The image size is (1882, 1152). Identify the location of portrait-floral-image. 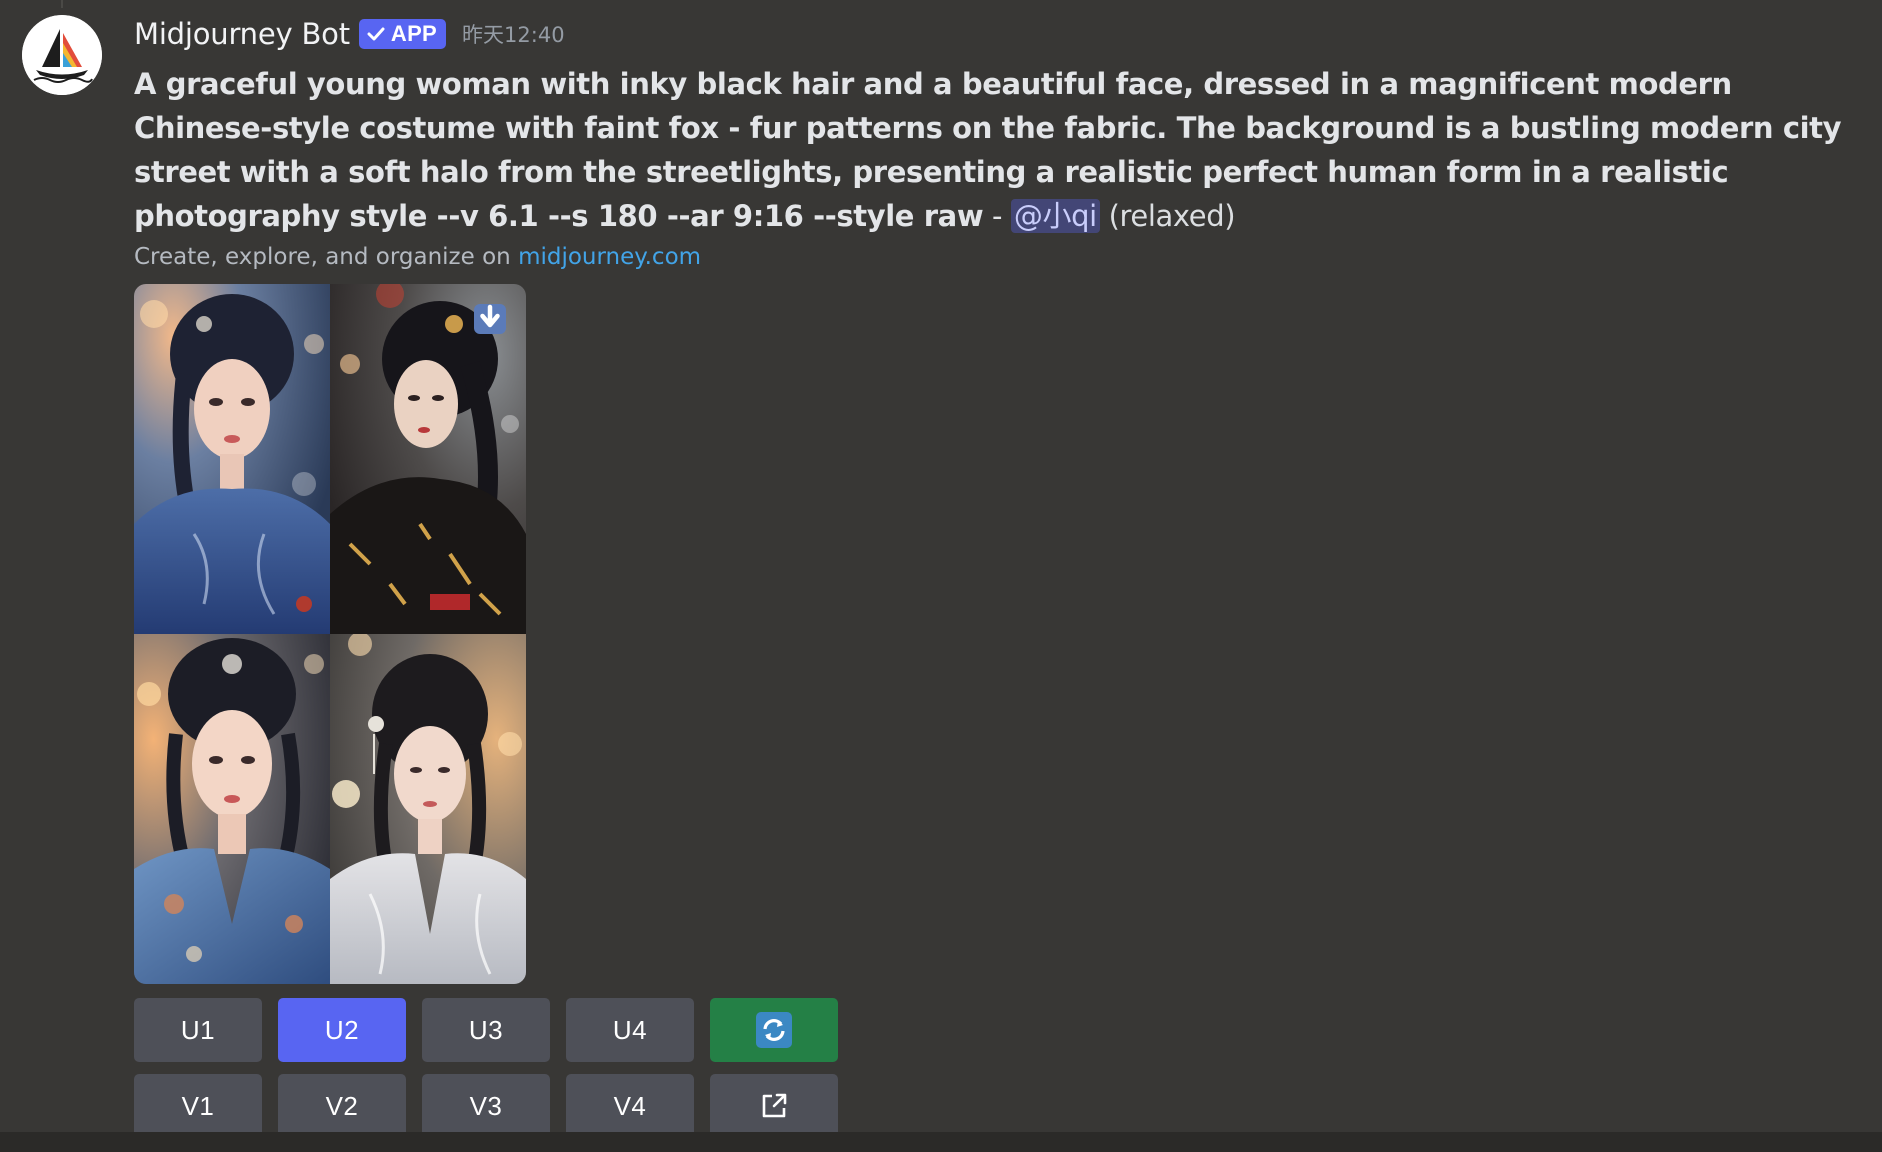
(232, 809).